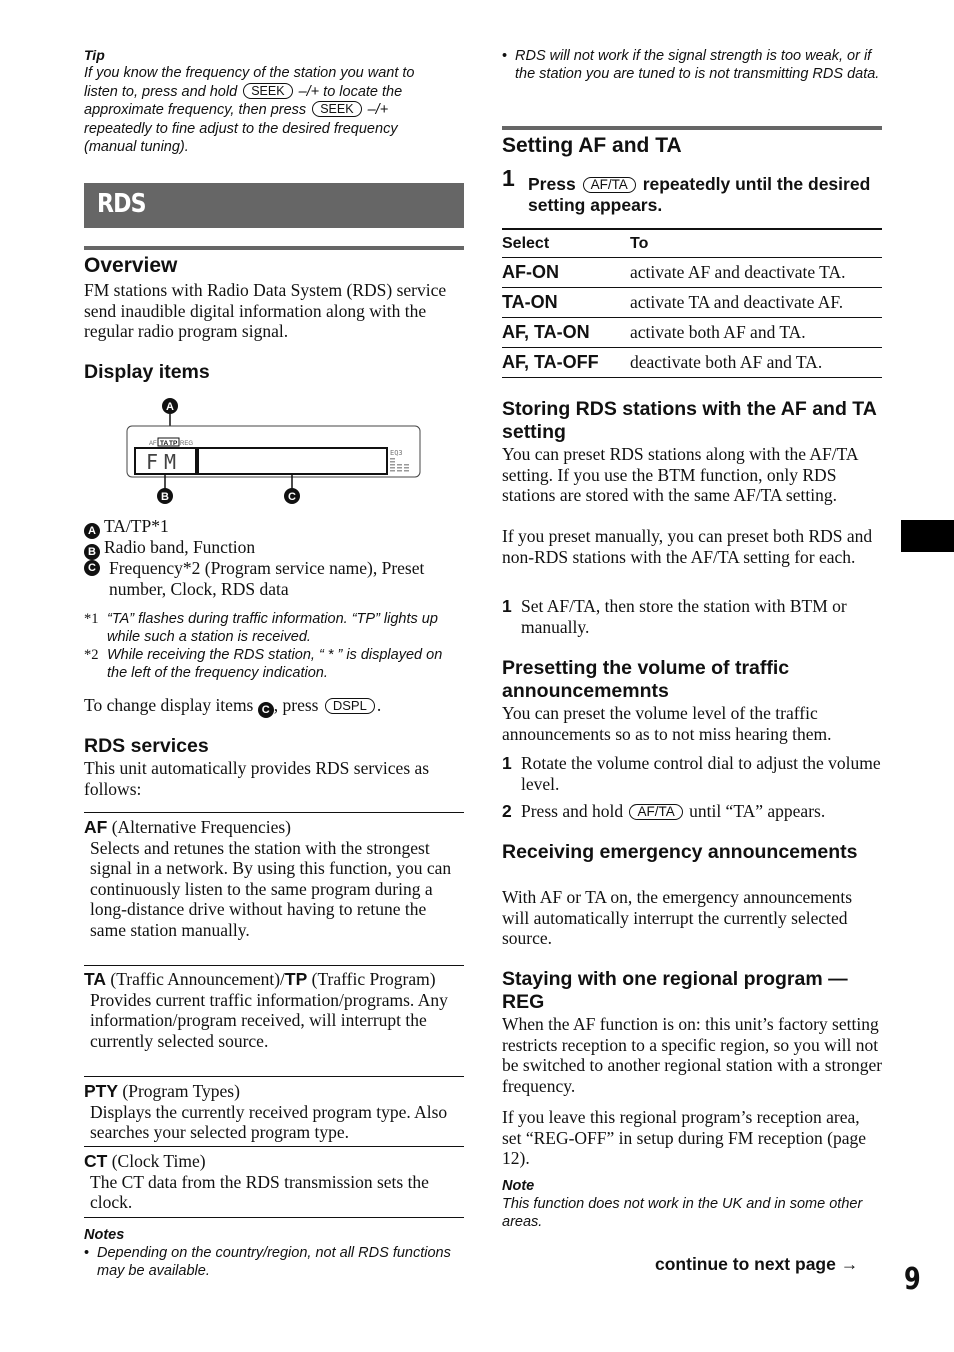 The width and height of the screenshot is (954, 1352). Describe the element at coordinates (170, 407) in the screenshot. I see `callout-a-label: A` at that location.